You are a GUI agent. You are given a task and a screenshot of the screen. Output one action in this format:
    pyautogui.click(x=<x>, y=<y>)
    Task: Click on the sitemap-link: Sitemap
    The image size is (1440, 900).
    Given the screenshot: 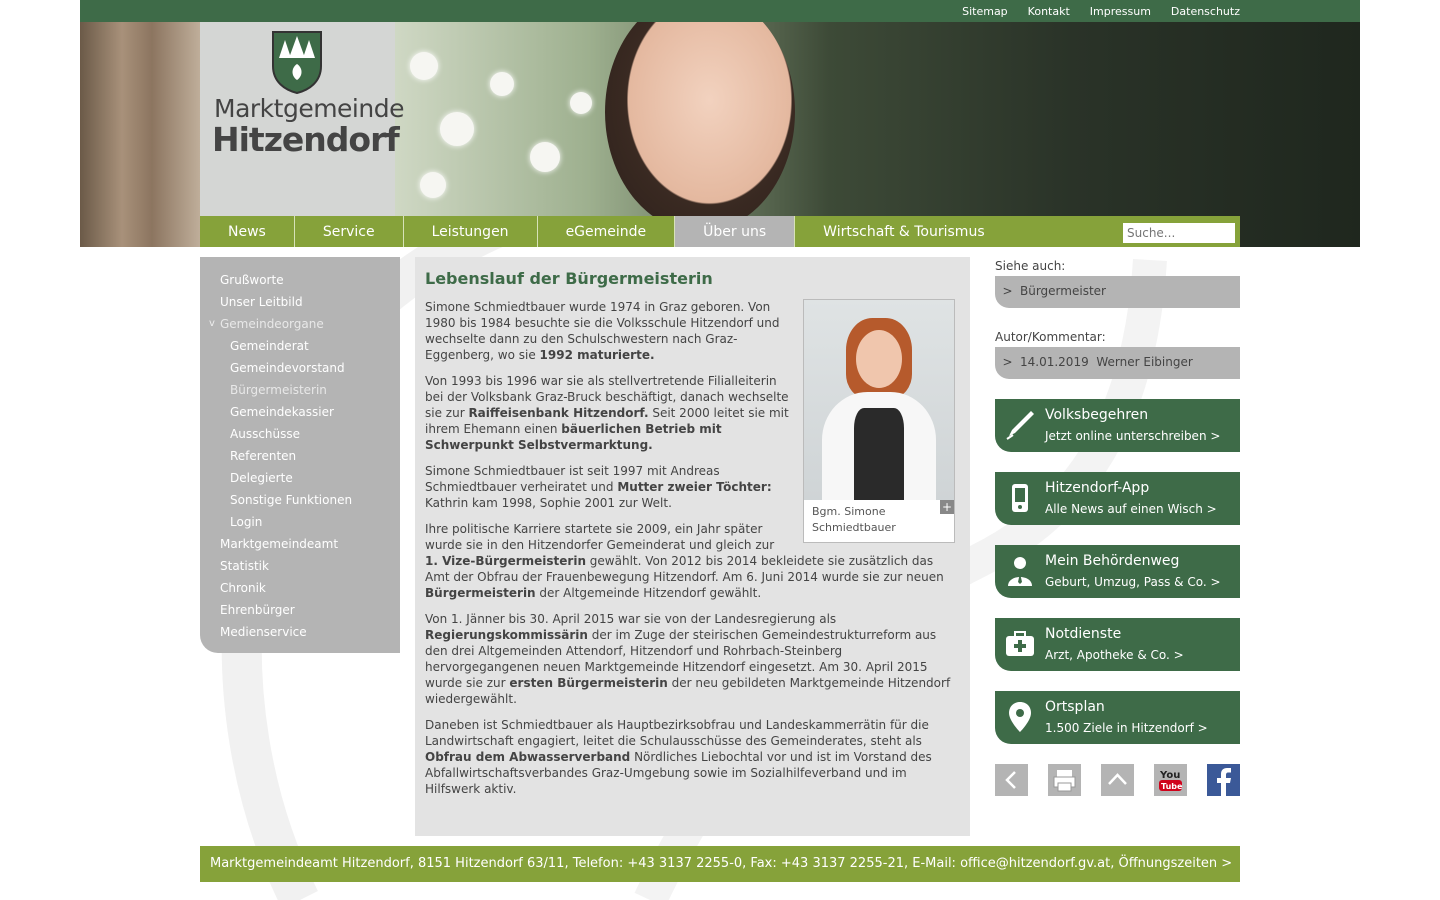 What is the action you would take?
    pyautogui.click(x=985, y=11)
    